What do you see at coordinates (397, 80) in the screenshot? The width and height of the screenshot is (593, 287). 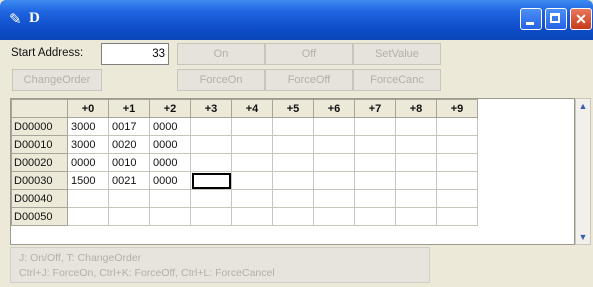 I see `force-cancel-button: ForceCanc` at bounding box center [397, 80].